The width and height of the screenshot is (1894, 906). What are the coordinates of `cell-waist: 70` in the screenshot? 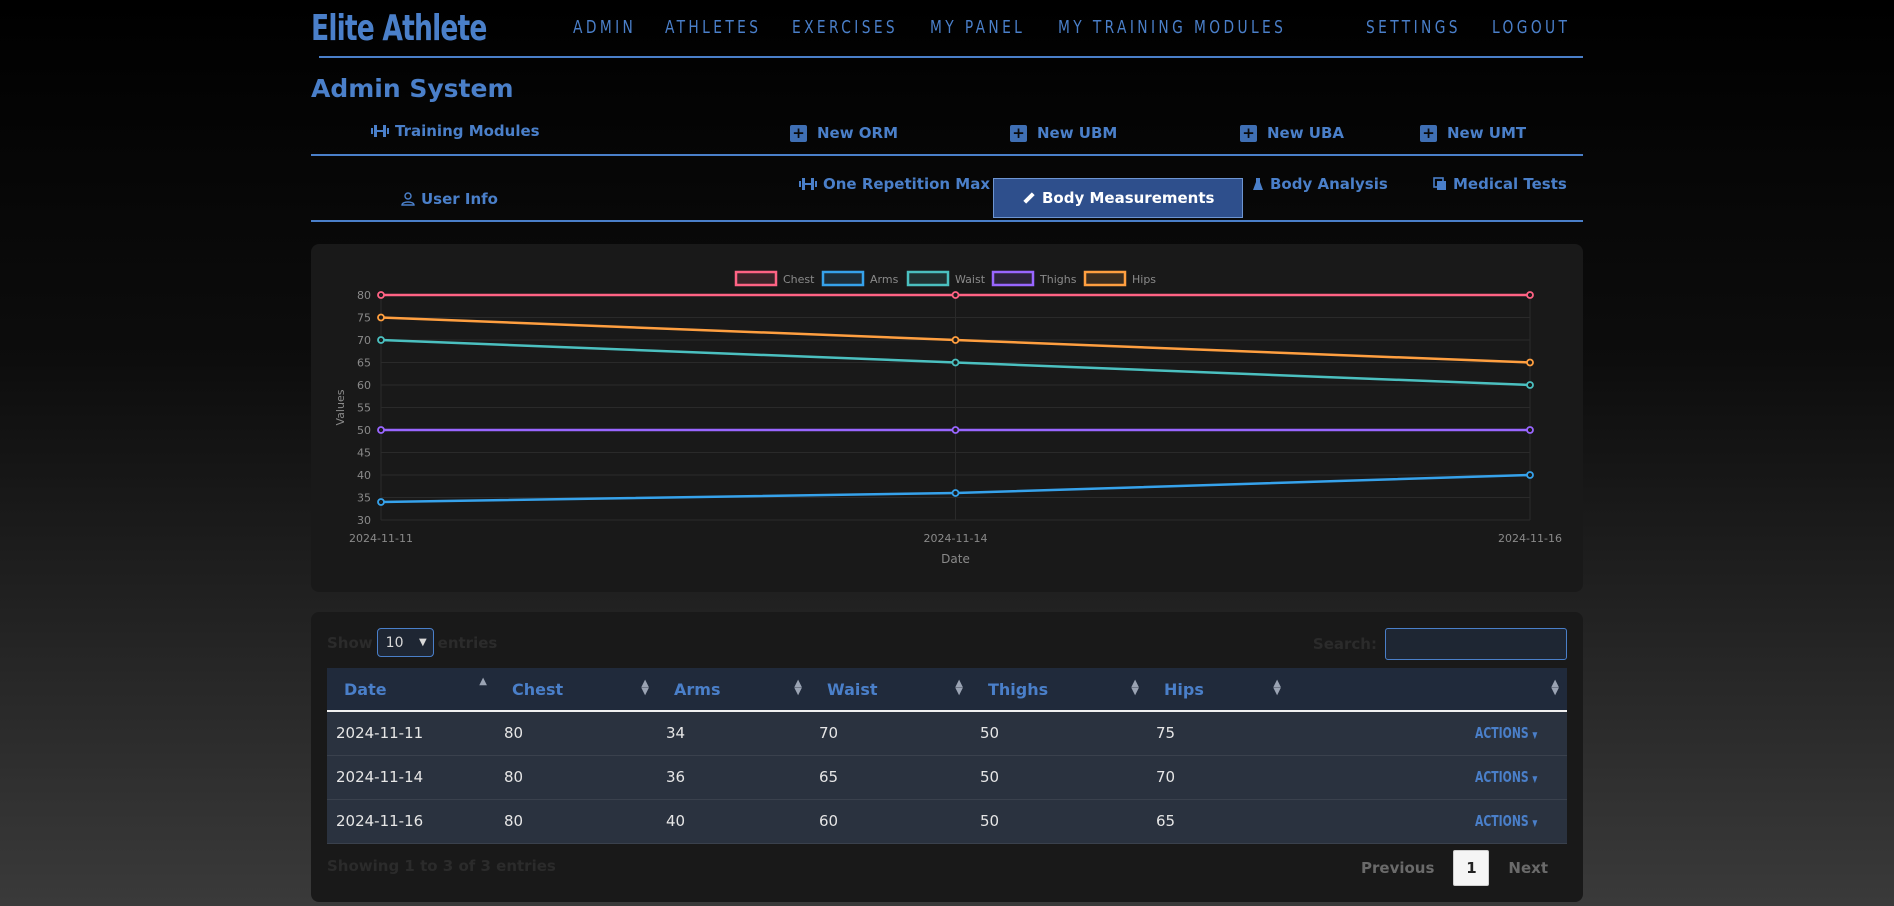 It's located at (829, 733).